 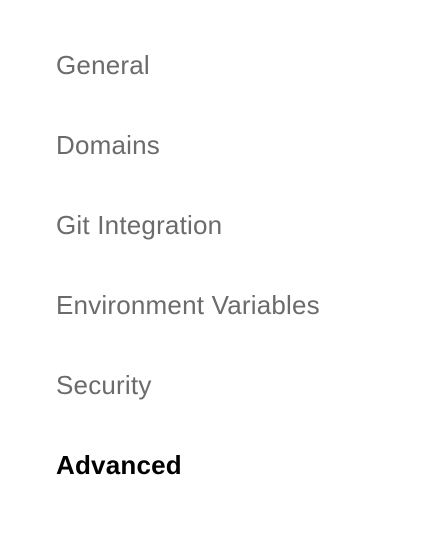 What do you see at coordinates (188, 65) in the screenshot?
I see `nav-item-general: General` at bounding box center [188, 65].